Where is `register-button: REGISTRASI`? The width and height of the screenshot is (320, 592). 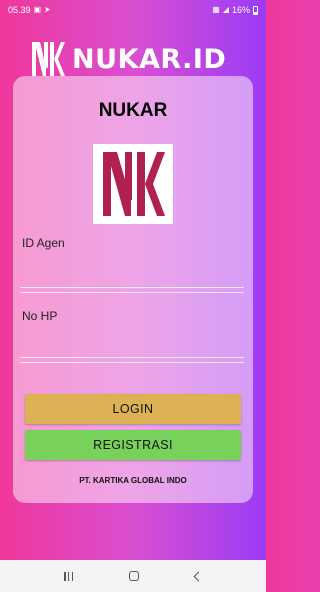 register-button: REGISTRASI is located at coordinates (133, 445).